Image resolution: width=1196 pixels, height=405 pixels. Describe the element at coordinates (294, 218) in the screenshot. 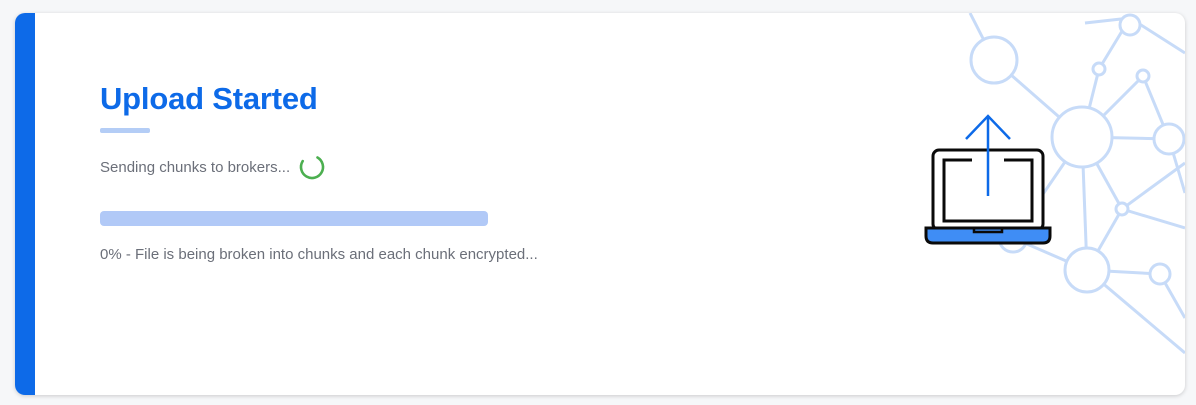

I see `upload-progress-bar` at that location.